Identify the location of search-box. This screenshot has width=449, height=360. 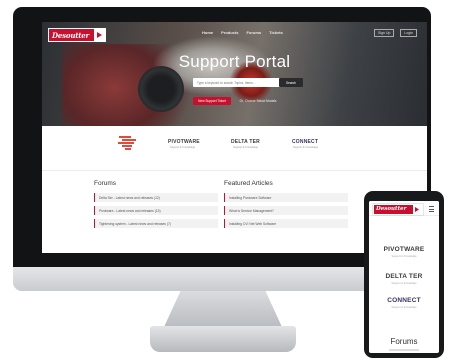
(237, 82).